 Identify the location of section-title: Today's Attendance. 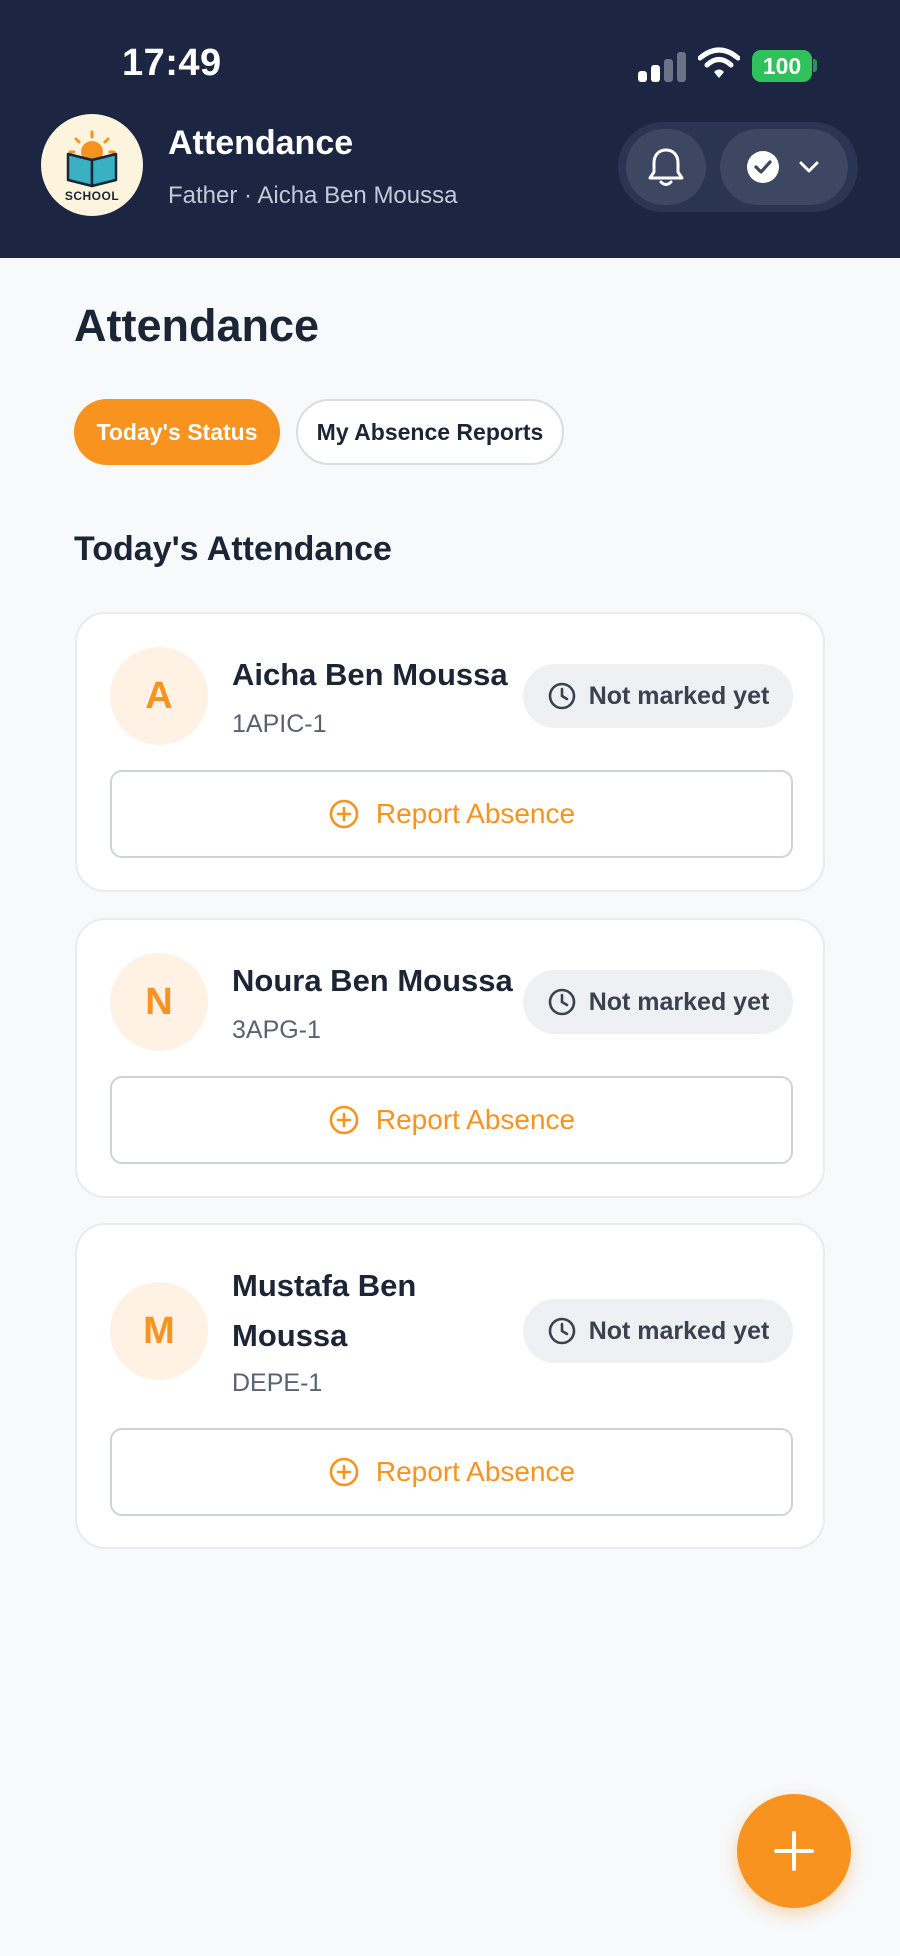
(233, 549).